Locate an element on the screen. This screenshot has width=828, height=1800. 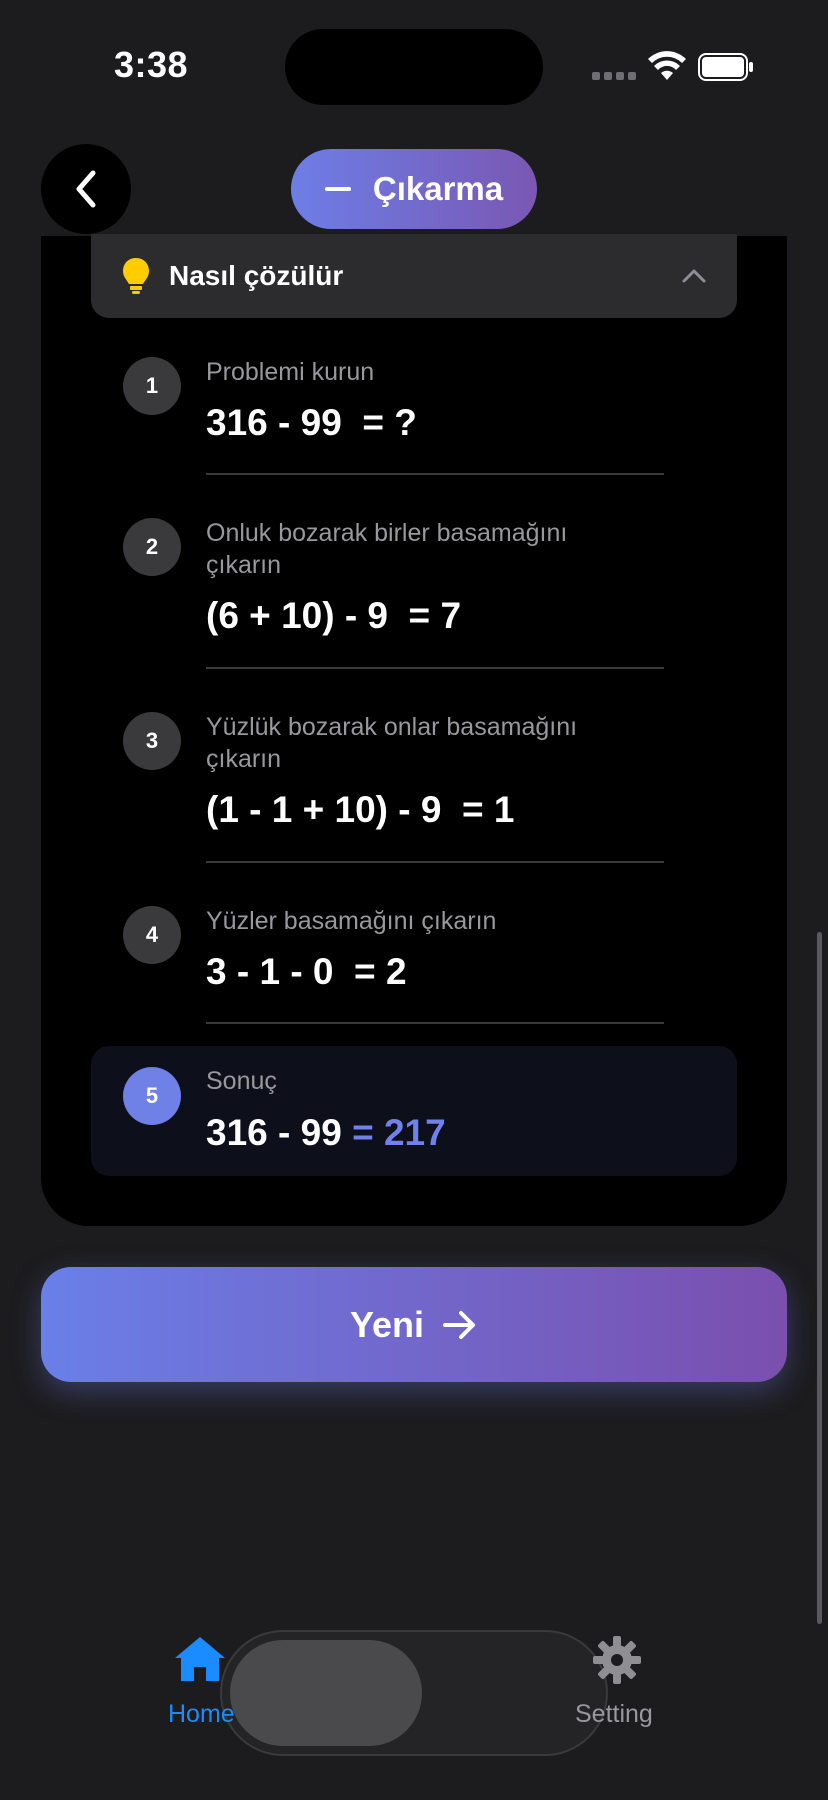
step-number-badge: 4 is located at coordinates (152, 935).